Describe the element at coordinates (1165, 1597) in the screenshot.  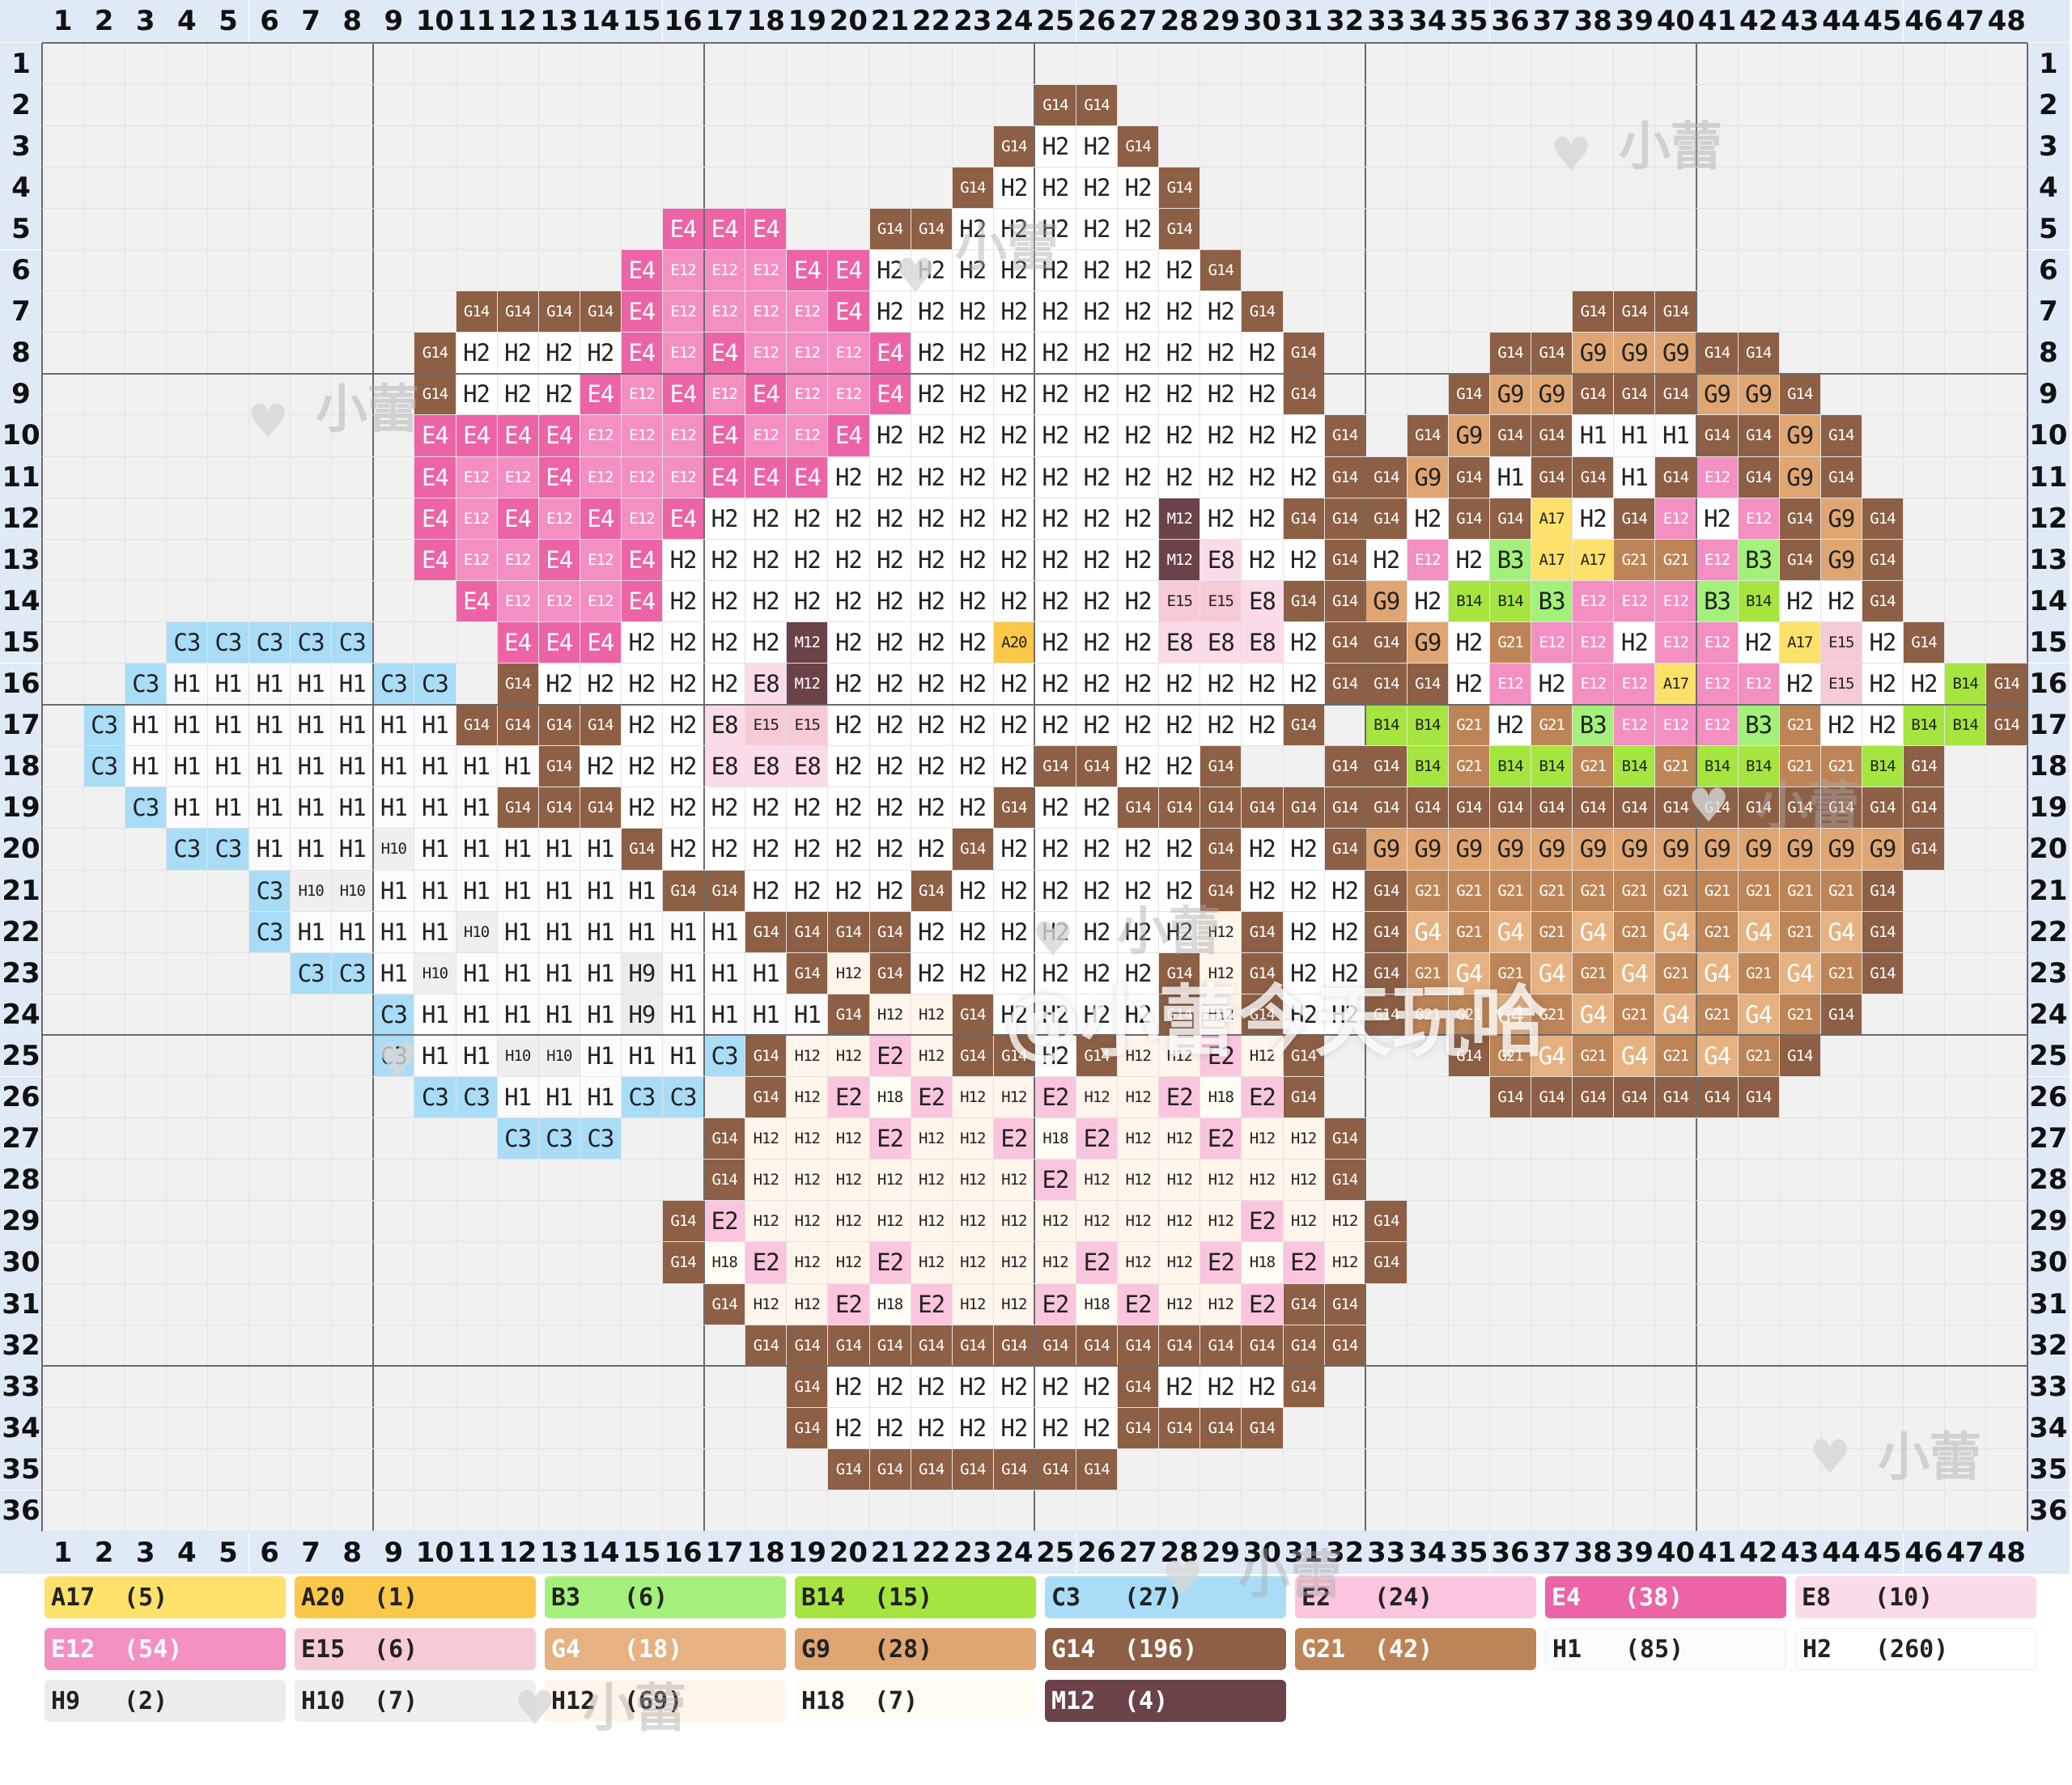
I see `legend-swatch: C3 (27)` at that location.